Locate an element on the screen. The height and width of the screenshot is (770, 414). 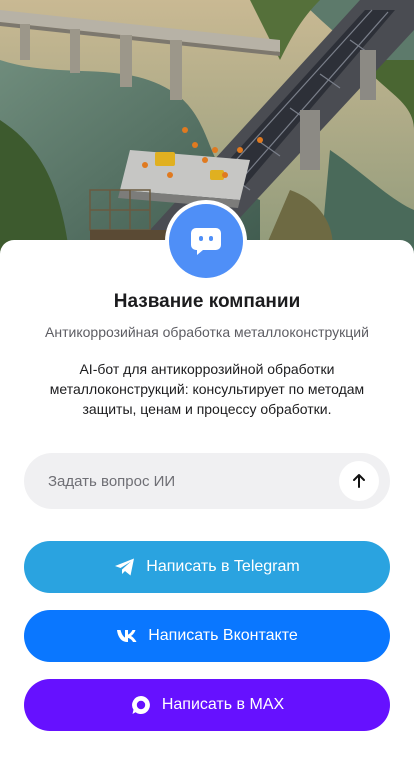
avatar is located at coordinates (206, 241).